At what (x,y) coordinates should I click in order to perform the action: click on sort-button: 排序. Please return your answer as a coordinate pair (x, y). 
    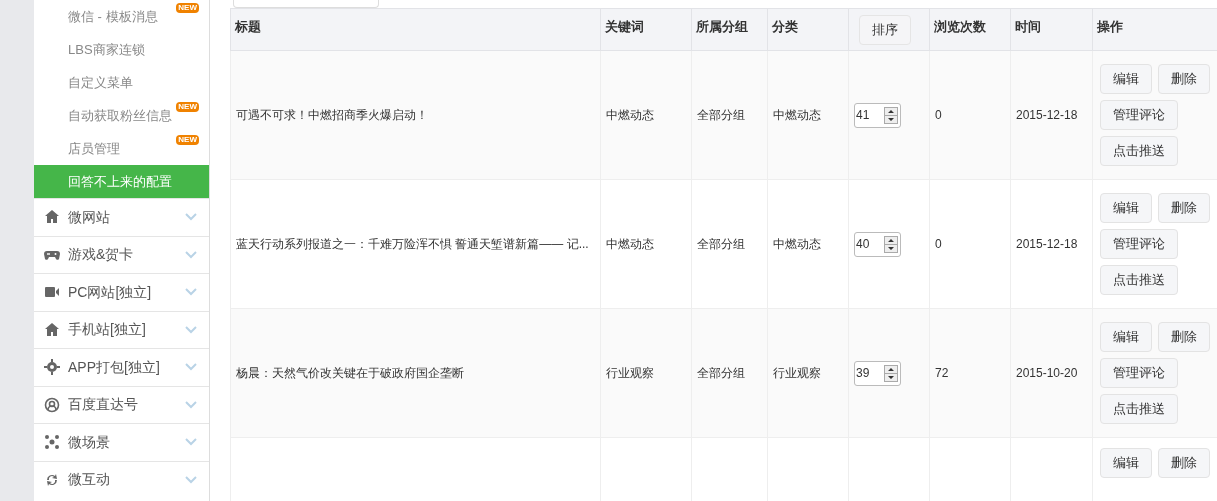
    Looking at the image, I should click on (885, 30).